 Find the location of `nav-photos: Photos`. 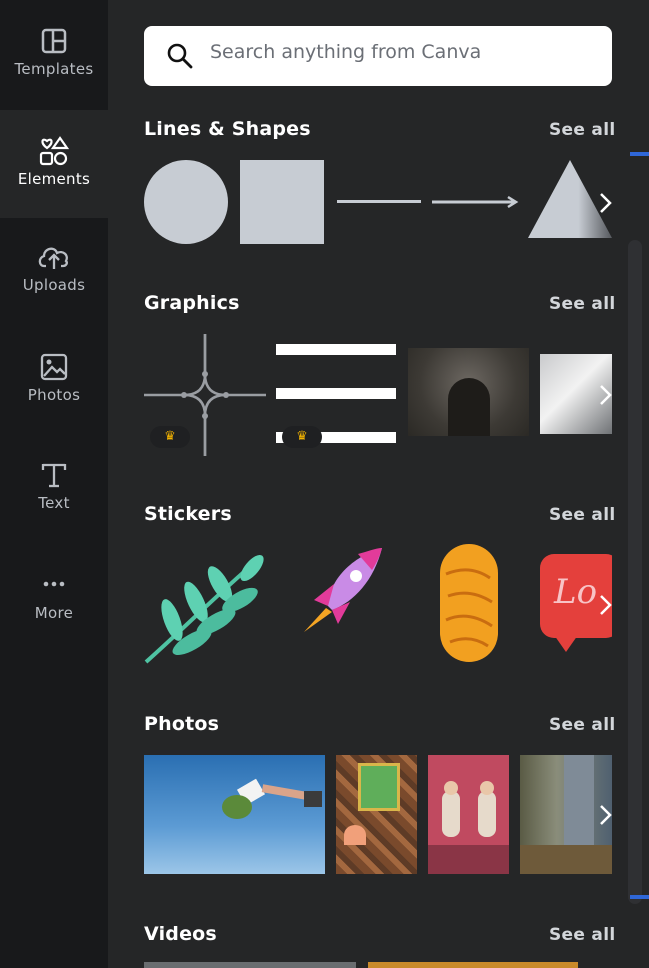

nav-photos: Photos is located at coordinates (54, 380).